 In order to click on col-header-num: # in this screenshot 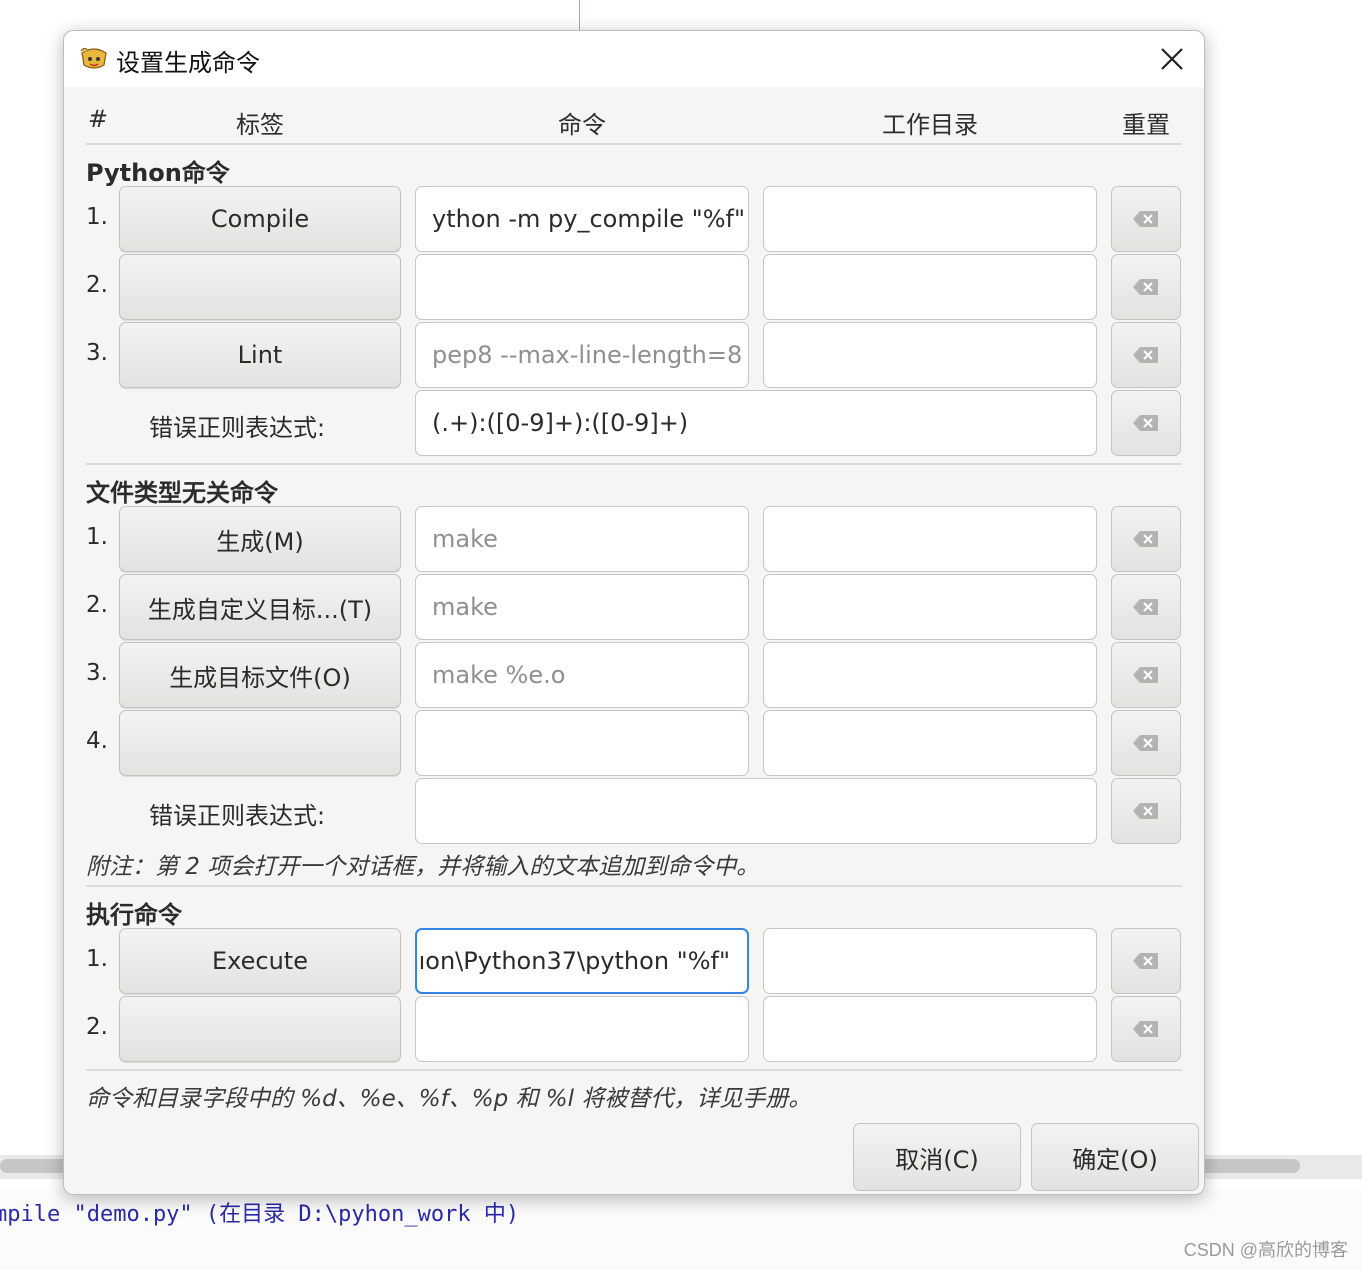, I will do `click(98, 119)`.